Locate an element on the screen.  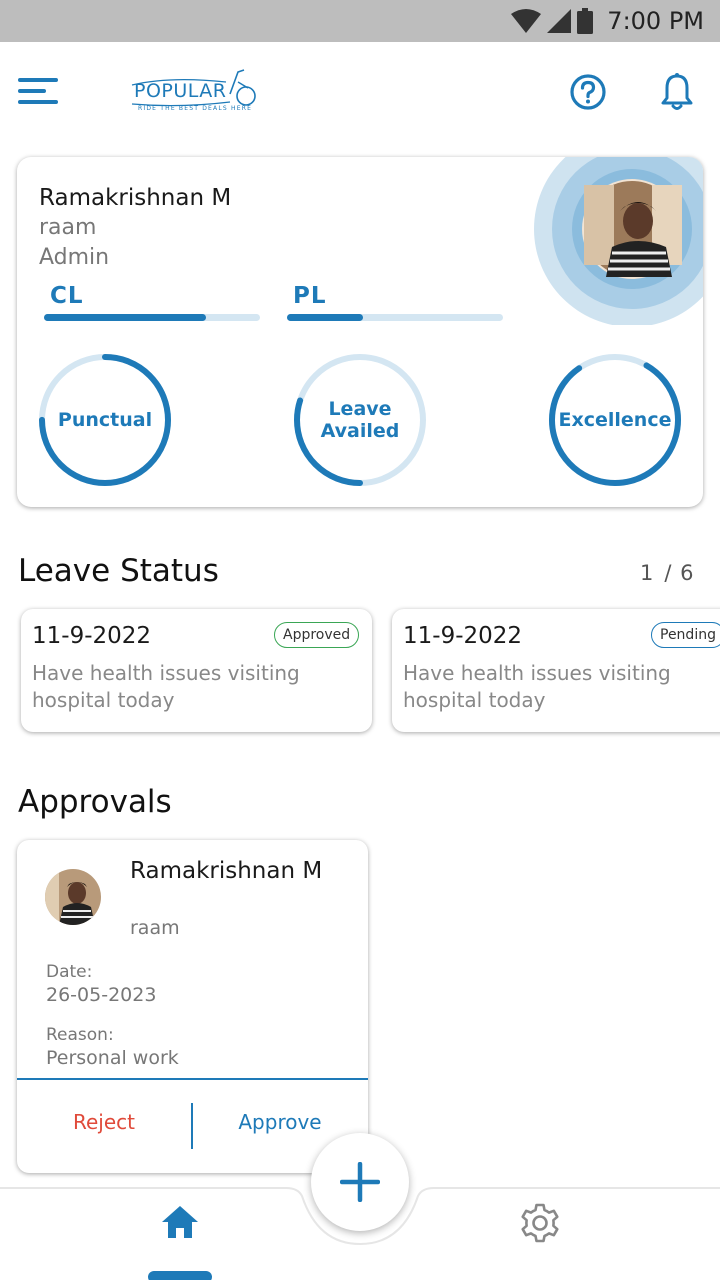
menu-icon is located at coordinates (40, 92).